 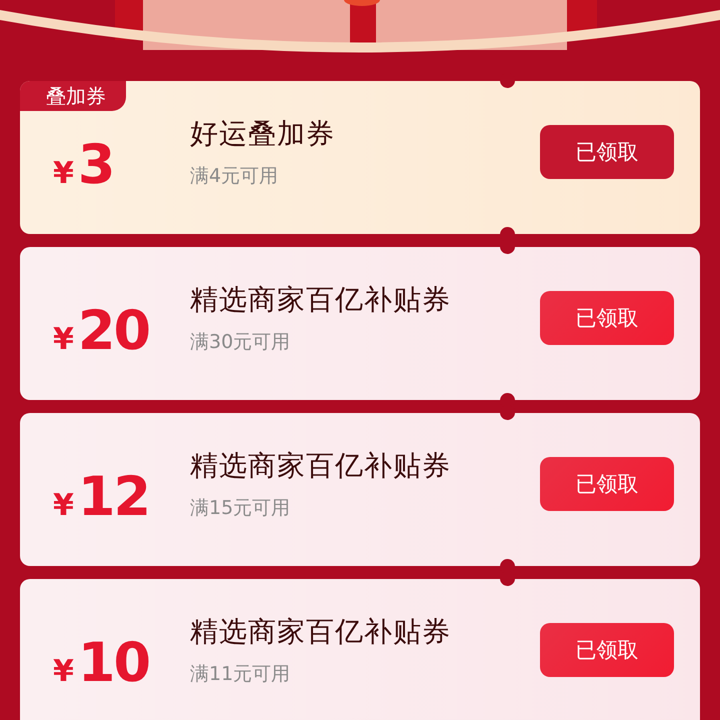 What do you see at coordinates (96, 164) in the screenshot?
I see `coupon-amount: 3` at bounding box center [96, 164].